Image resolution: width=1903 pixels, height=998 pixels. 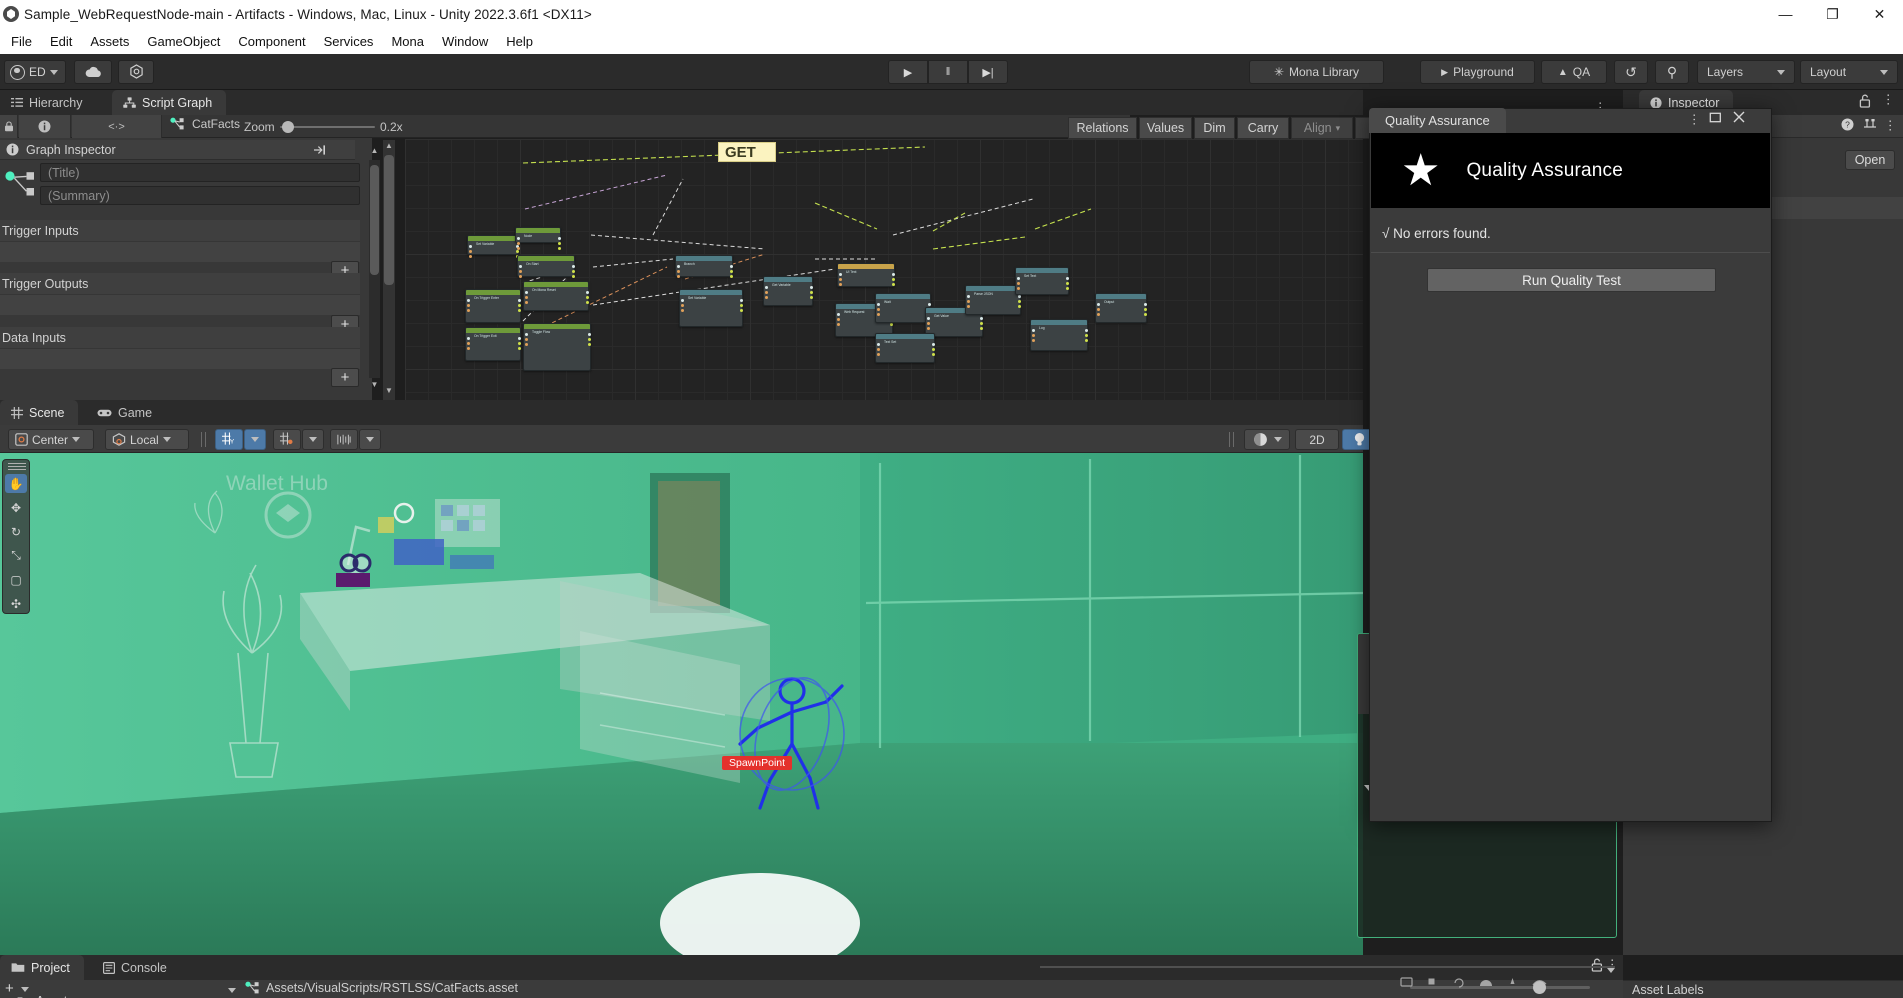 I want to click on chevron-down-icon, so click(x=25, y=989).